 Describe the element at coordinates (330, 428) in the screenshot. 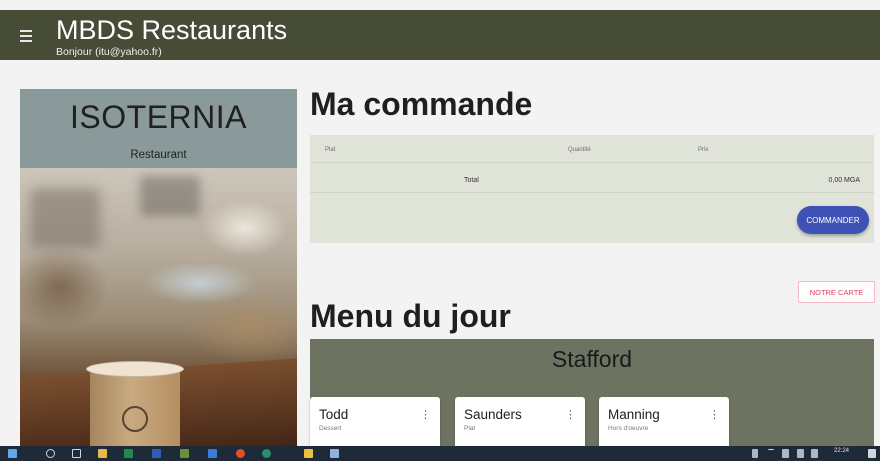

I see `dish-category: Dessert` at that location.